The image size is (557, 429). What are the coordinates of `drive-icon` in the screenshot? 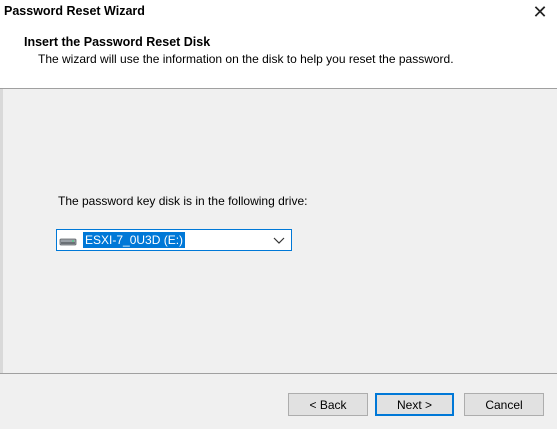 It's located at (68, 240).